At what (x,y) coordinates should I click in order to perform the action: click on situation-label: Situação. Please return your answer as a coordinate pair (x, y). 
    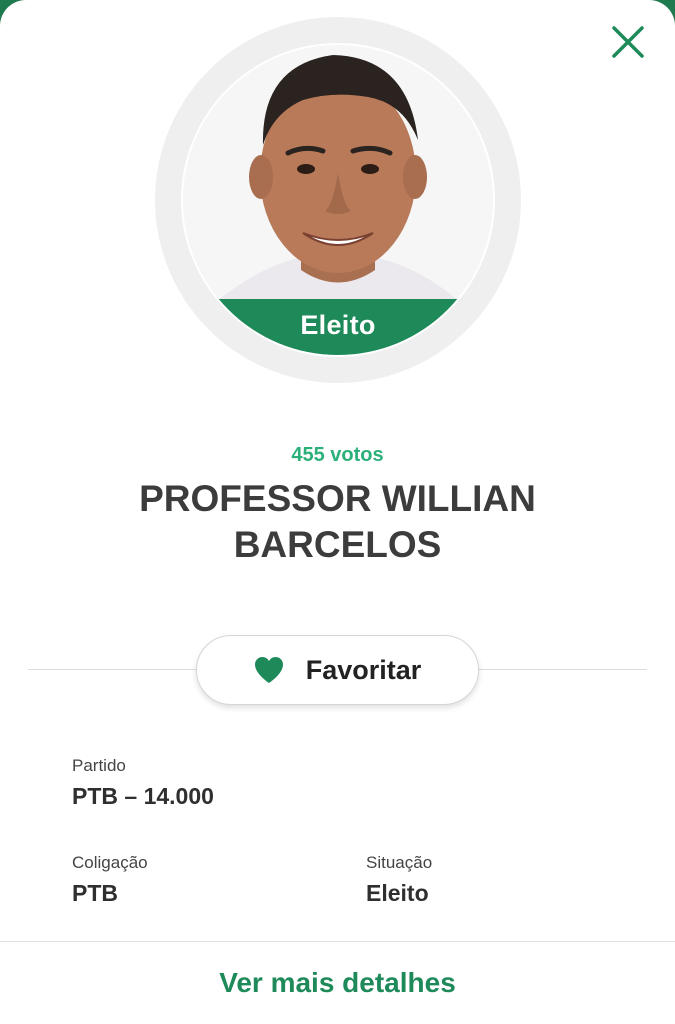
    Looking at the image, I should click on (399, 862).